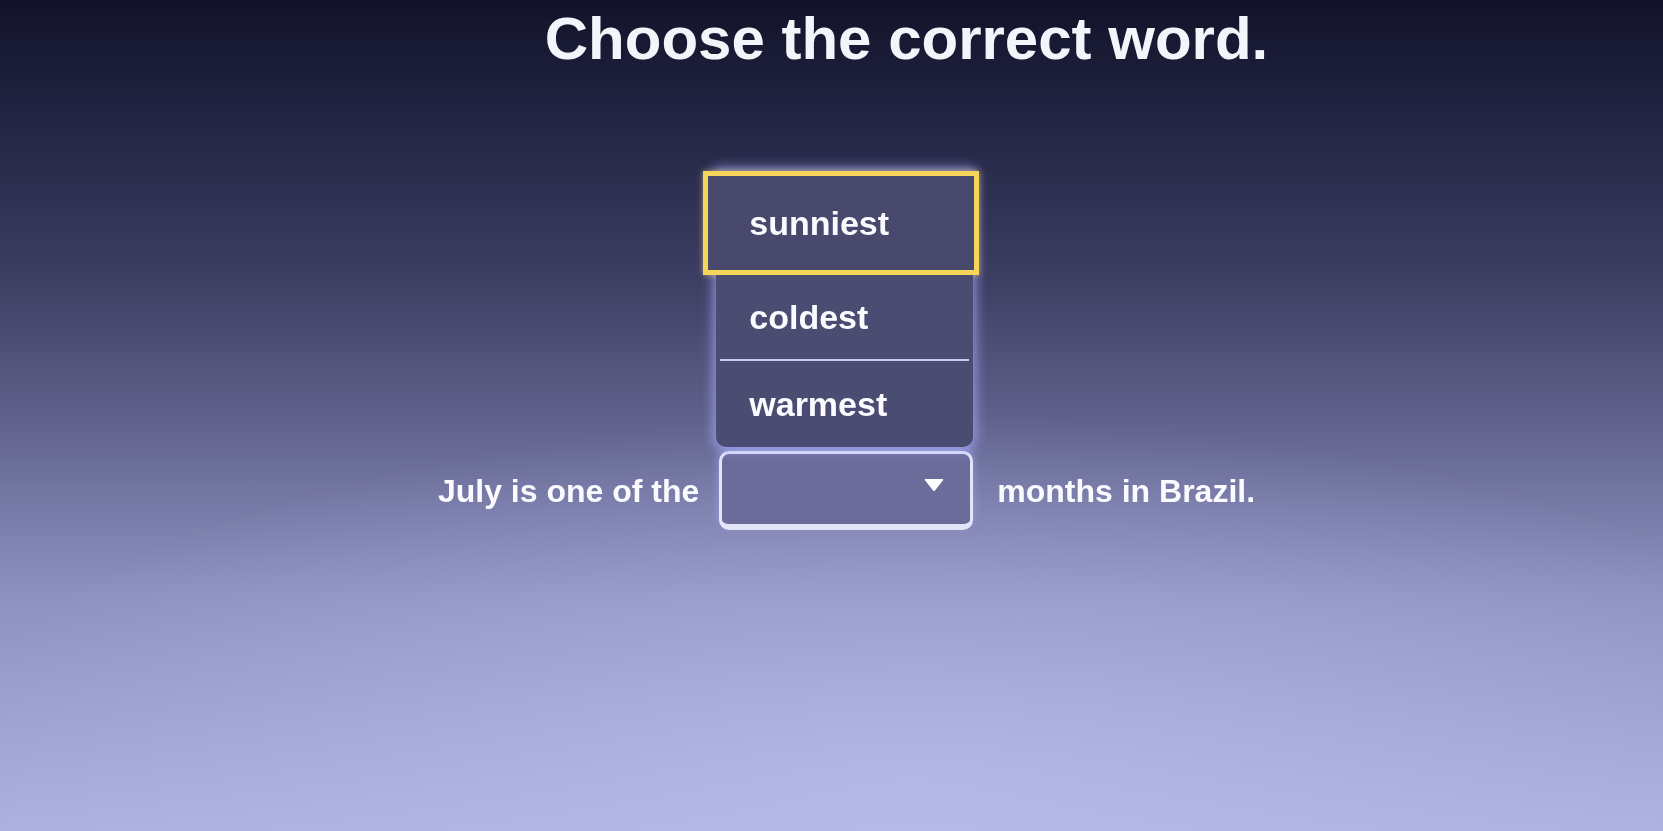 The height and width of the screenshot is (831, 1663). What do you see at coordinates (934, 485) in the screenshot?
I see `caret-icon` at bounding box center [934, 485].